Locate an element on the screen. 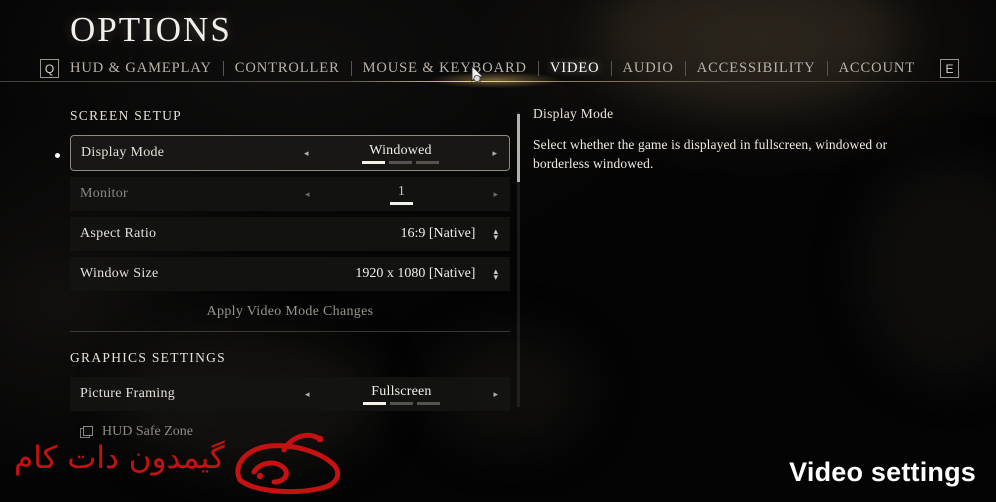  stepper-window-size: ▴ ▾ is located at coordinates (495, 274).